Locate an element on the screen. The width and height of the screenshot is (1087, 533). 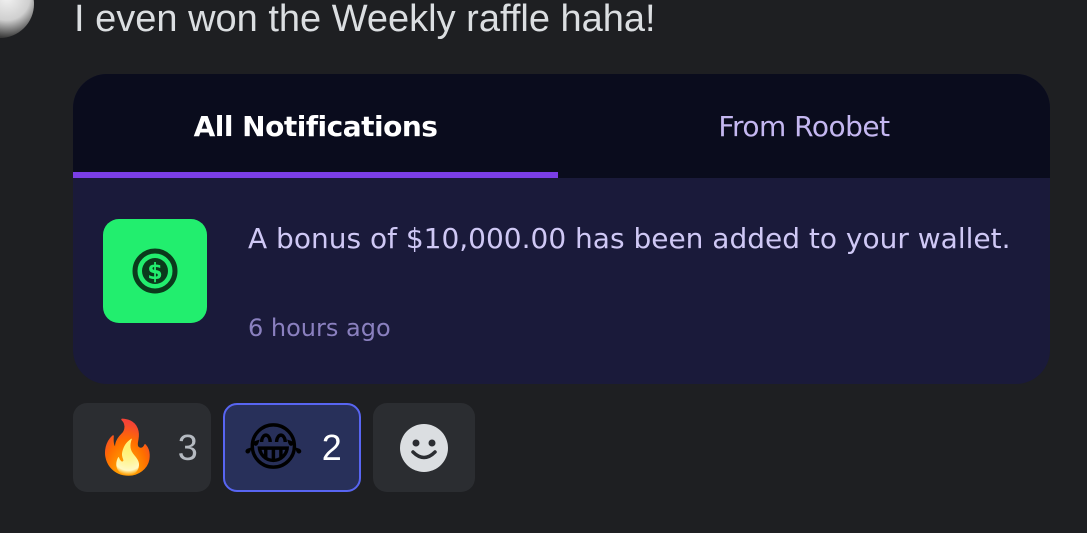
reaction-laughing: 😂 2 is located at coordinates (292, 447).